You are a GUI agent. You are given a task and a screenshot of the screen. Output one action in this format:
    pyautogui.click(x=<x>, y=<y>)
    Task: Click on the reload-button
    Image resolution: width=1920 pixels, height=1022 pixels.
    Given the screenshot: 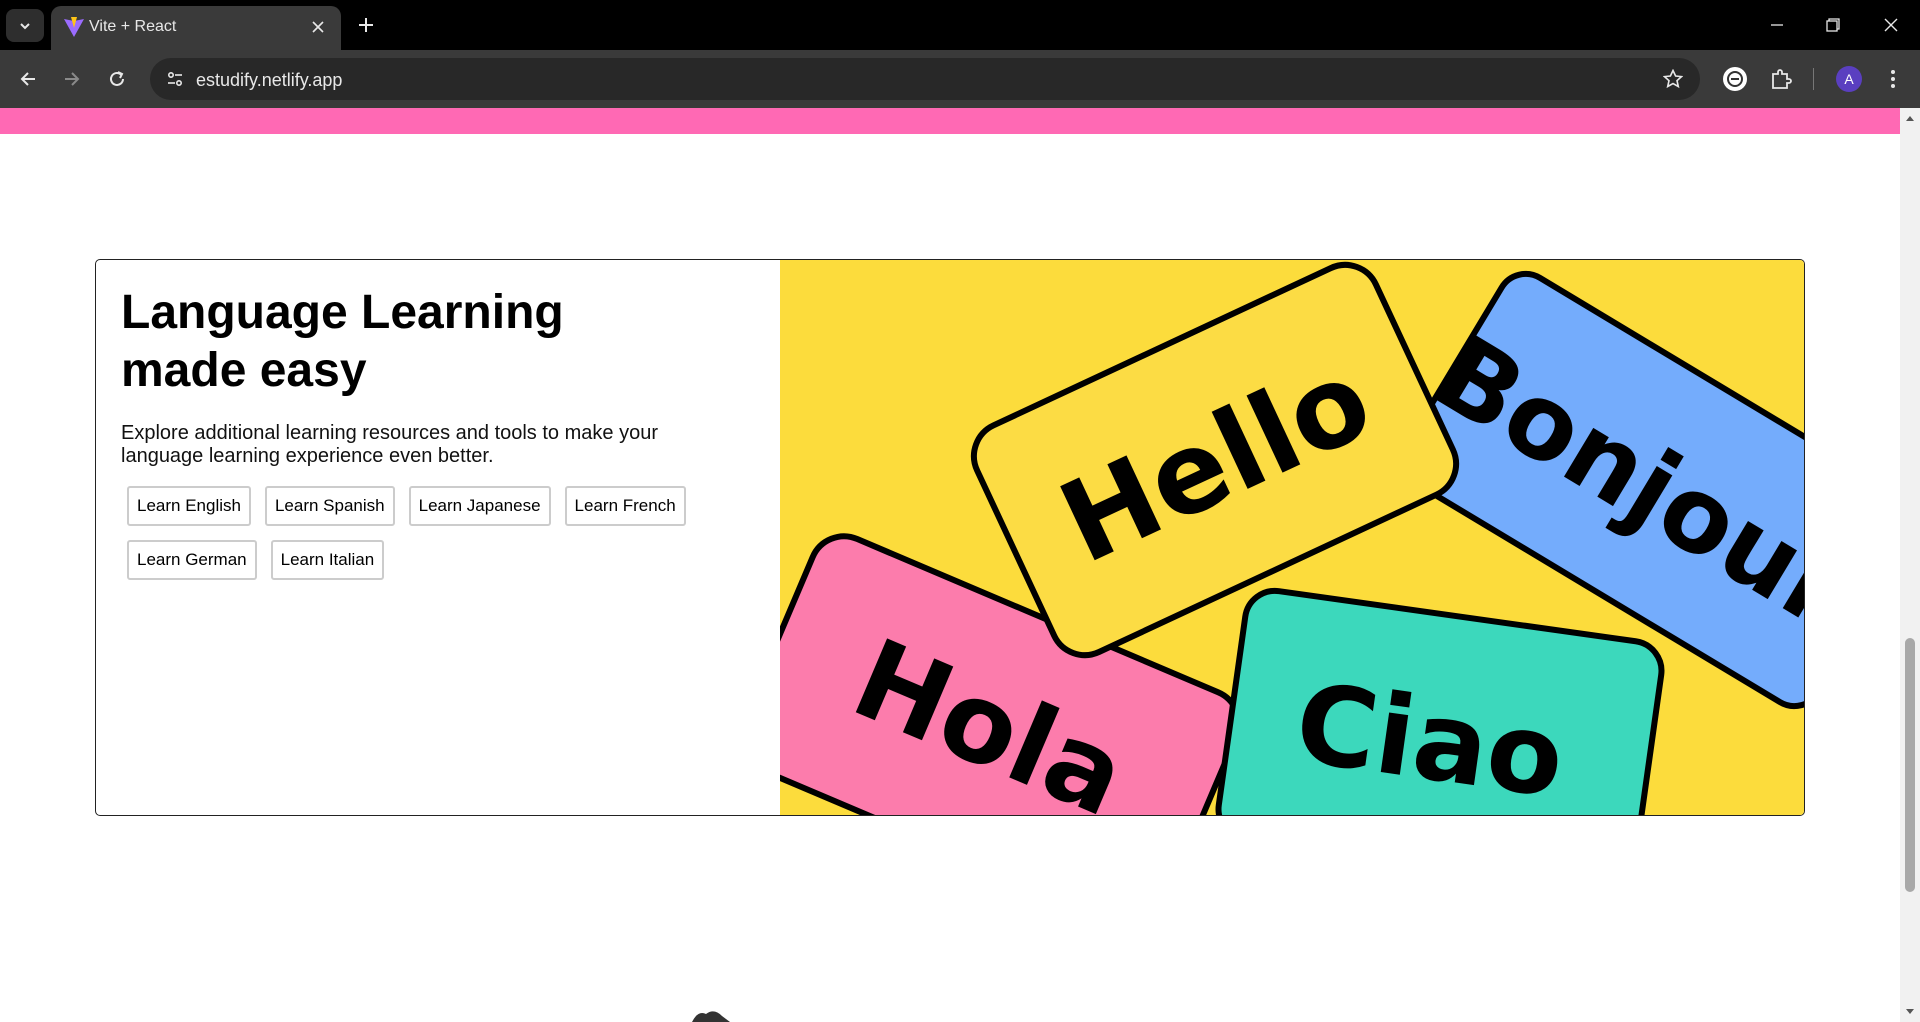 What is the action you would take?
    pyautogui.click(x=117, y=79)
    